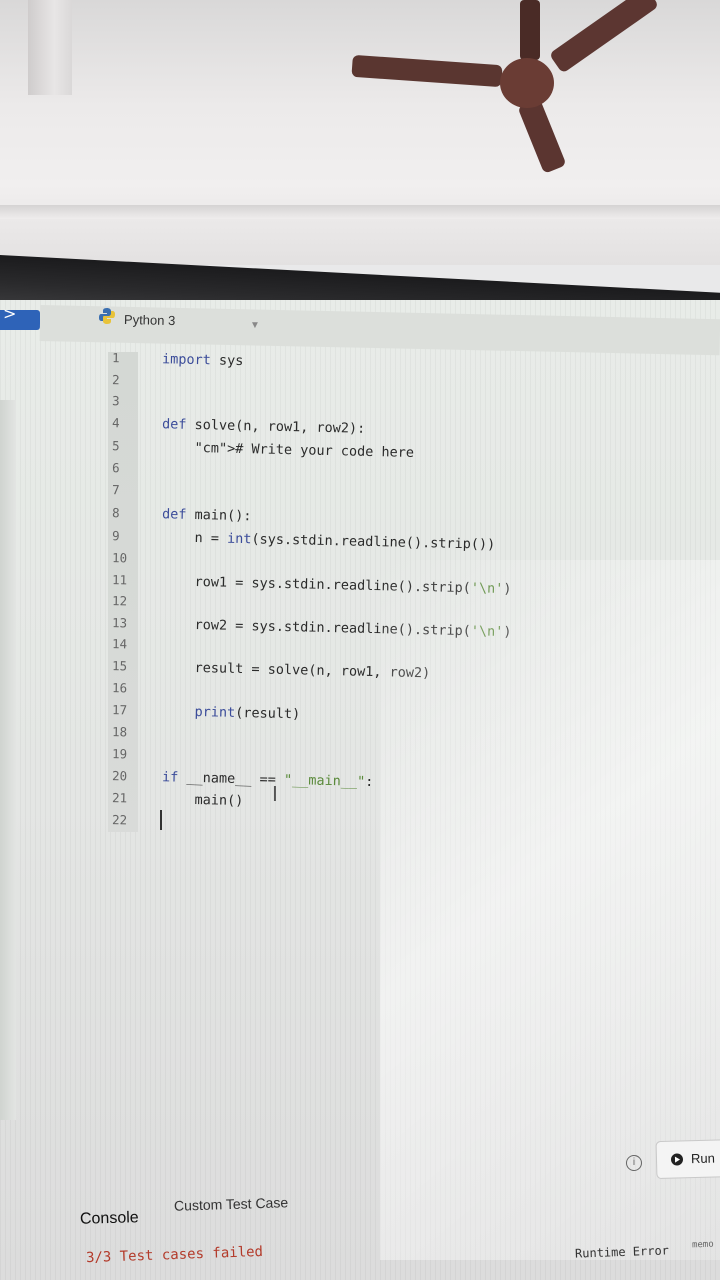 This screenshot has height=1280, width=720. I want to click on ceiling-beam, so click(360, 212).